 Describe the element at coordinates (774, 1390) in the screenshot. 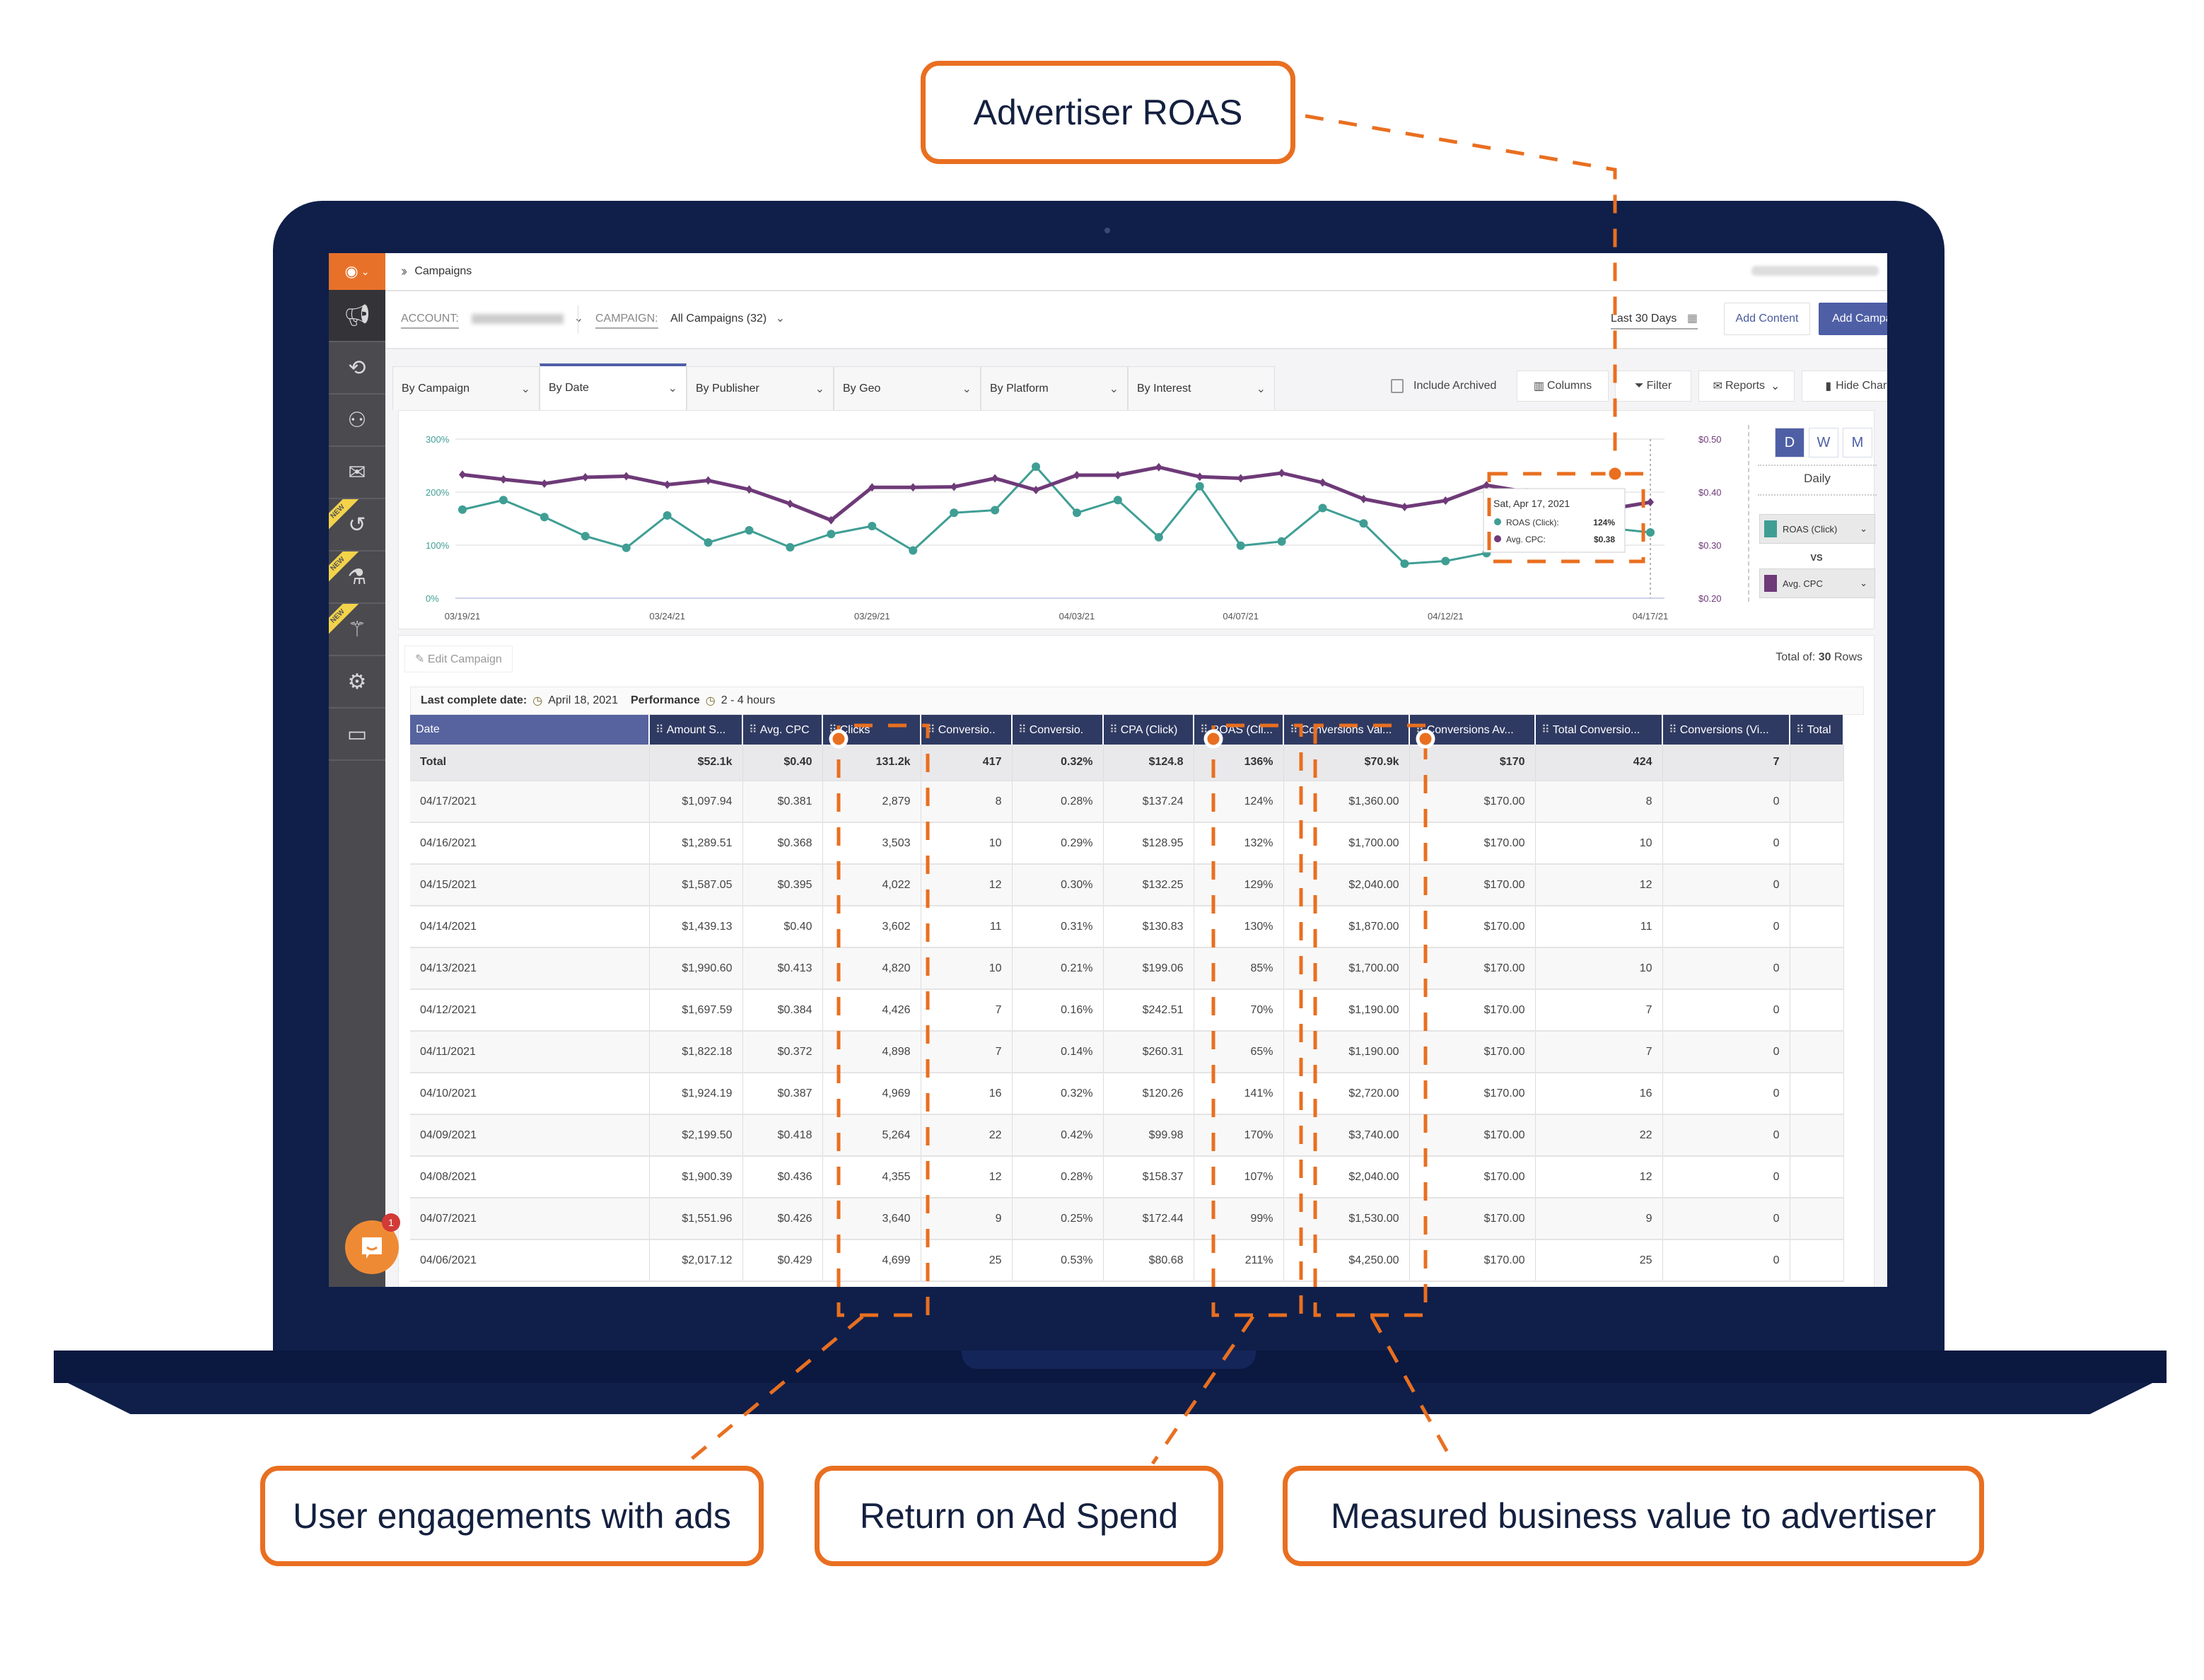

I see `clicks-connector` at that location.